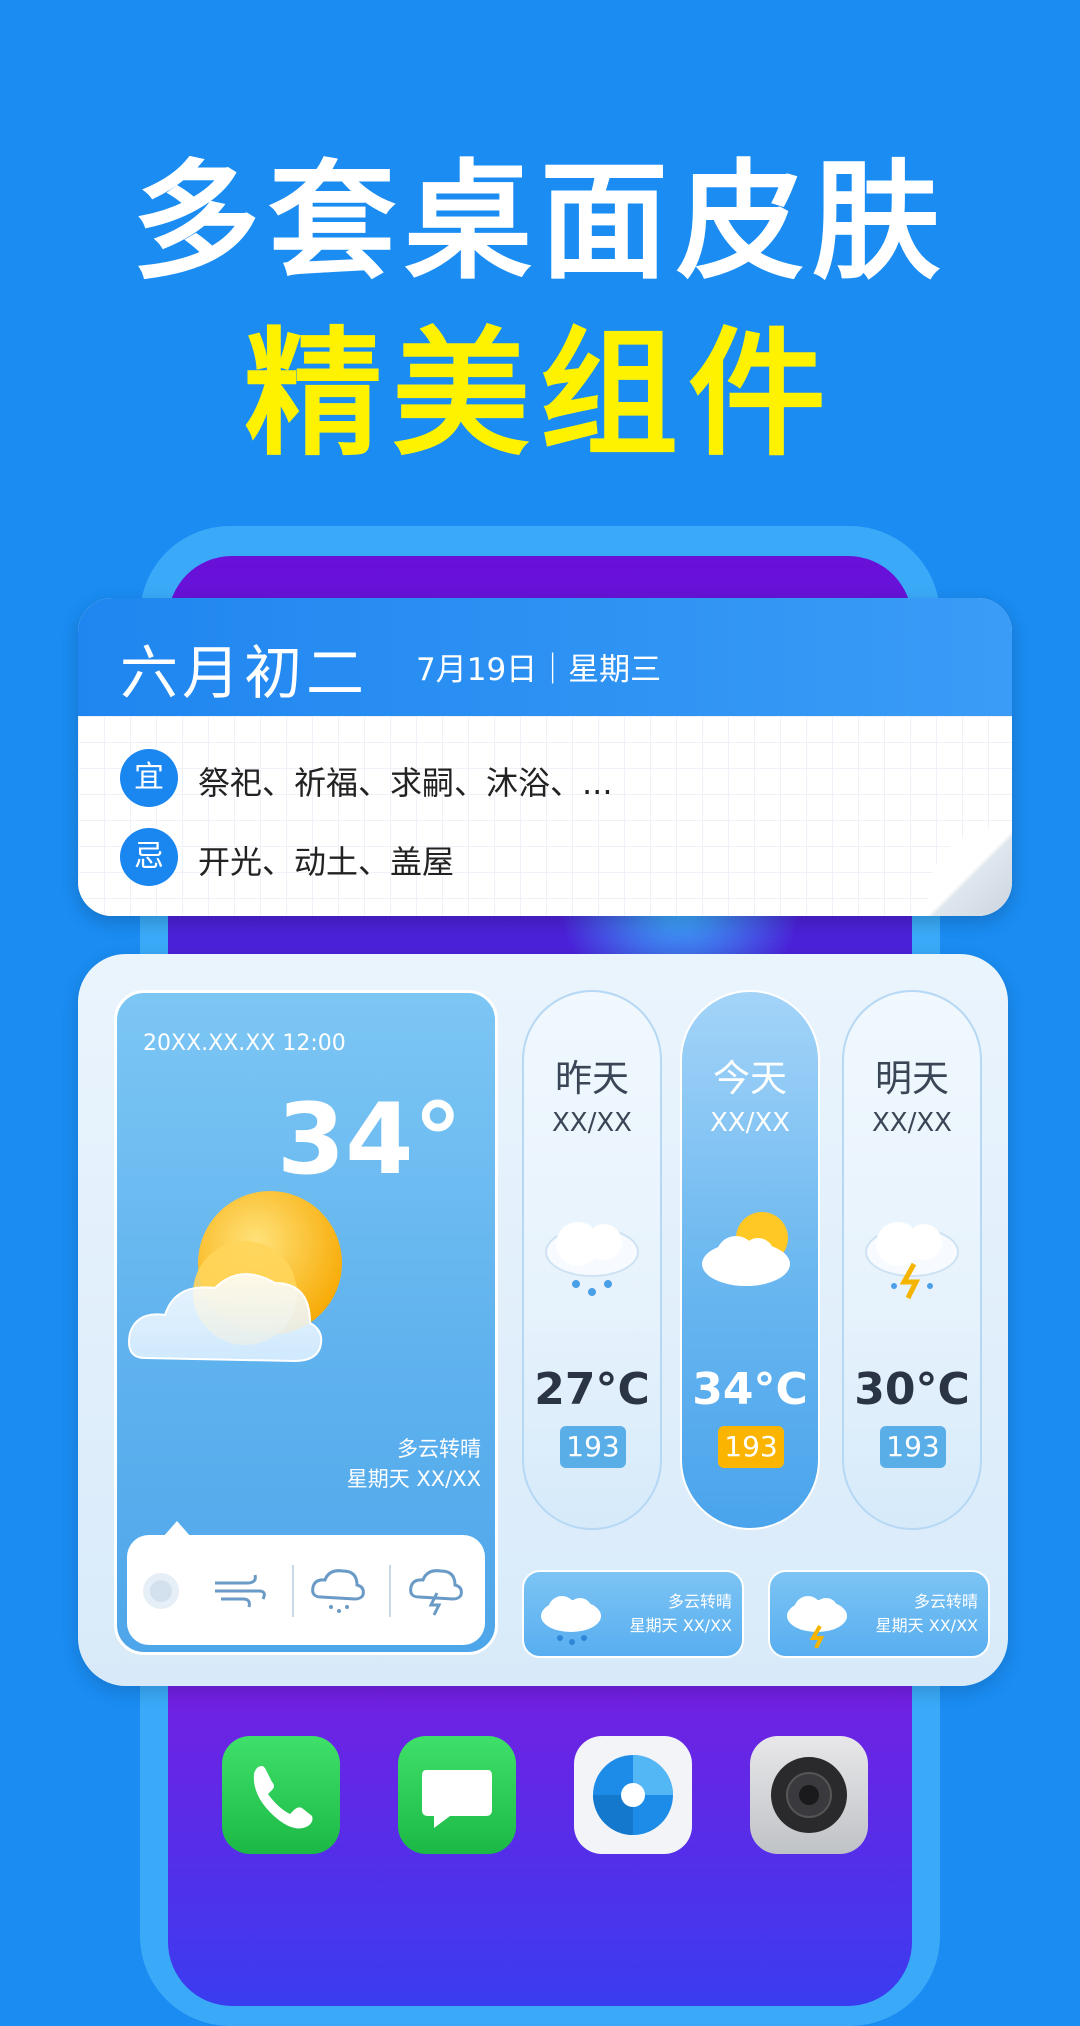  I want to click on browser-app-icon, so click(633, 1795).